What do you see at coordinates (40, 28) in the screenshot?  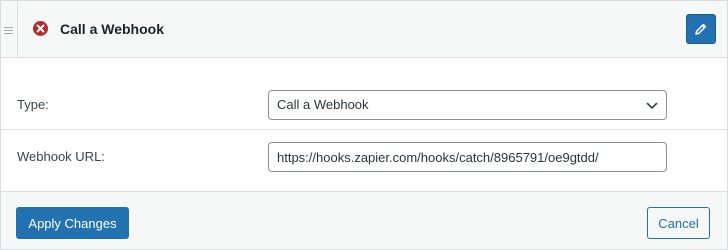 I see `error-circle-icon` at bounding box center [40, 28].